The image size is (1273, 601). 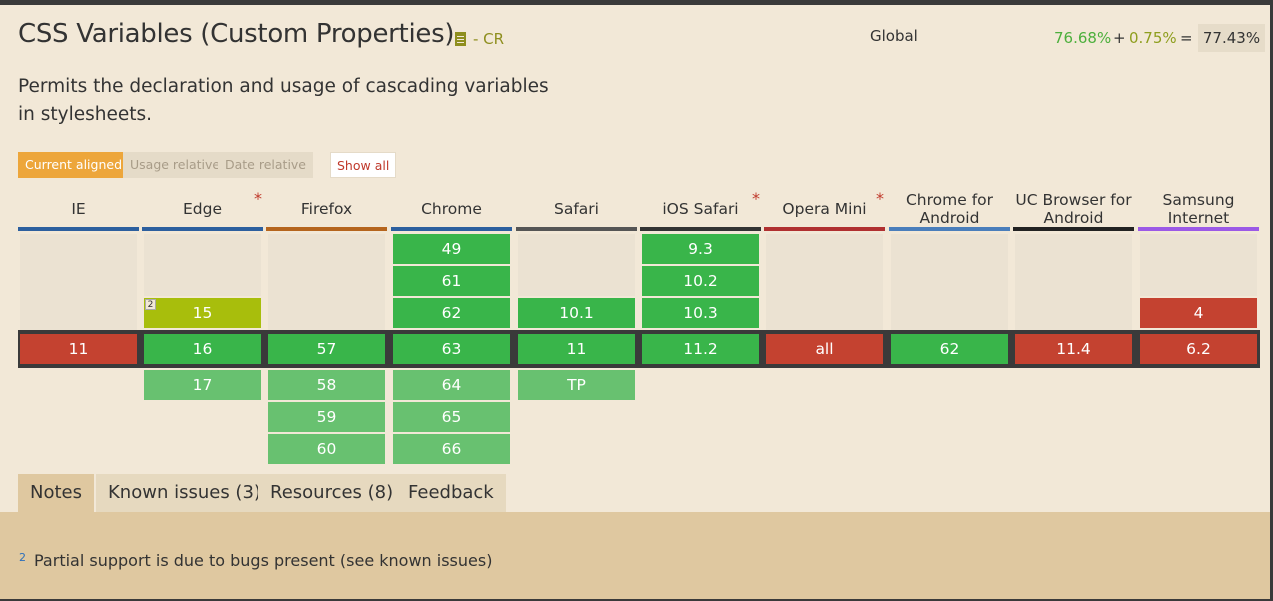 I want to click on future-version-cell: 59, so click(x=326, y=417).